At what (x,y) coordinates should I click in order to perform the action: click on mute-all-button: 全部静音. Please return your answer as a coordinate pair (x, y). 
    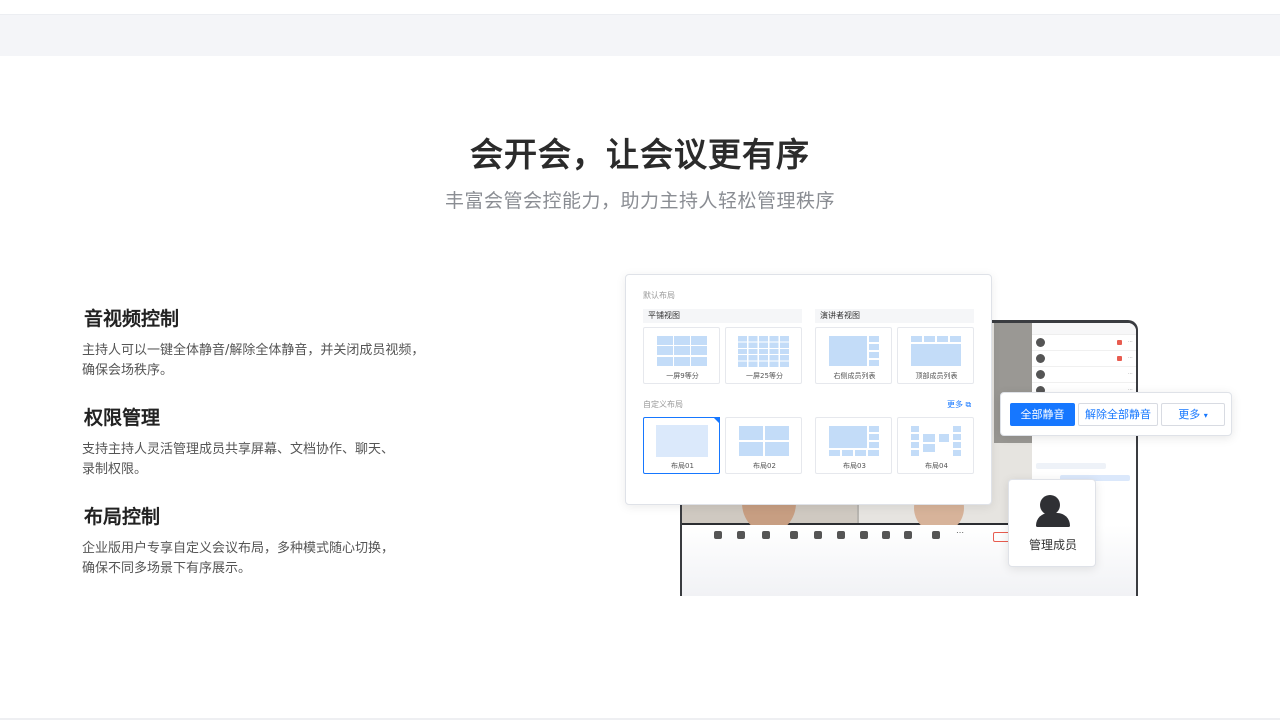
    Looking at the image, I should click on (1042, 414).